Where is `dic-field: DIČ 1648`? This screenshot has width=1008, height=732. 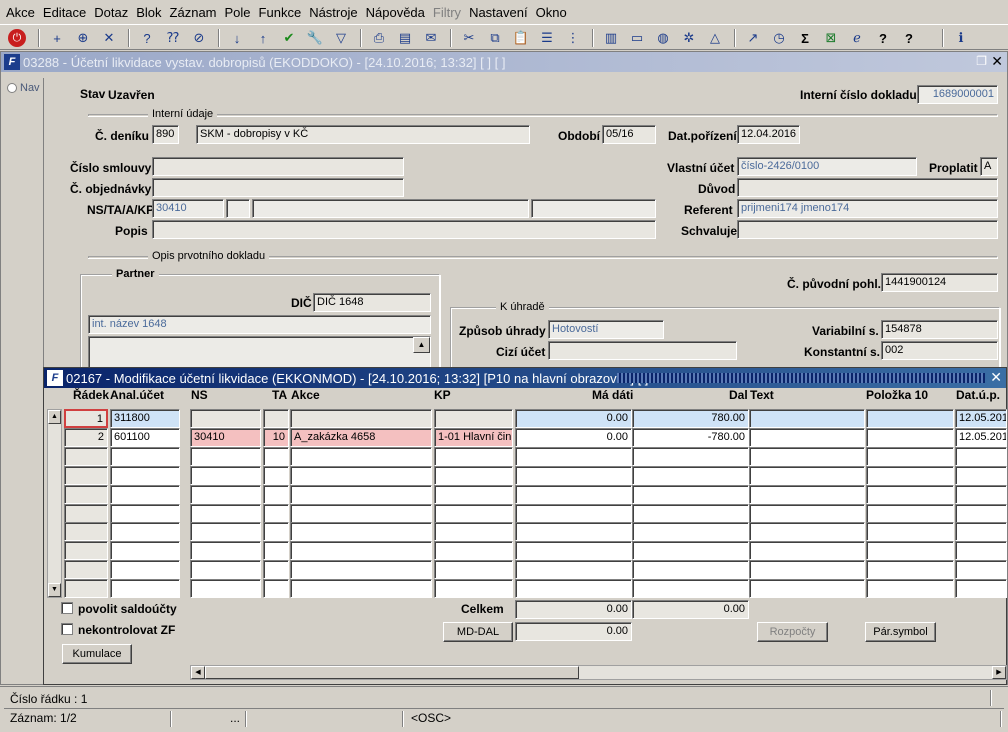
dic-field: DIČ 1648 is located at coordinates (372, 302).